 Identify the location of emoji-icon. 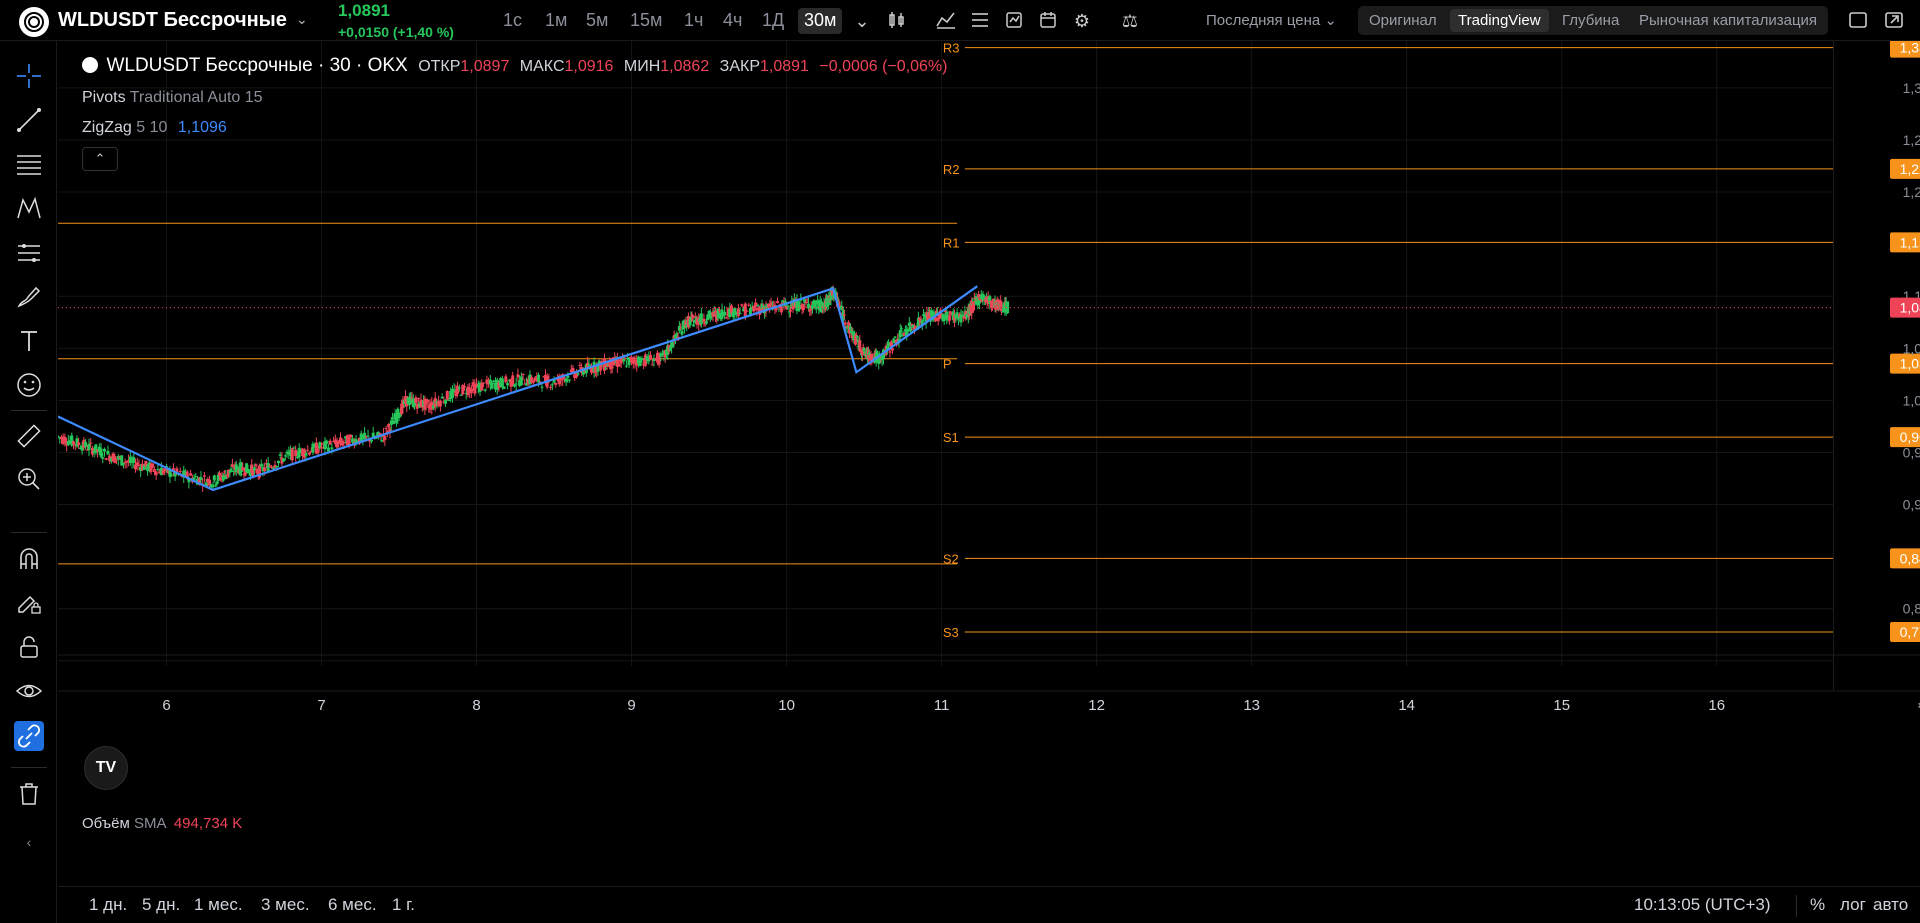
(29, 385).